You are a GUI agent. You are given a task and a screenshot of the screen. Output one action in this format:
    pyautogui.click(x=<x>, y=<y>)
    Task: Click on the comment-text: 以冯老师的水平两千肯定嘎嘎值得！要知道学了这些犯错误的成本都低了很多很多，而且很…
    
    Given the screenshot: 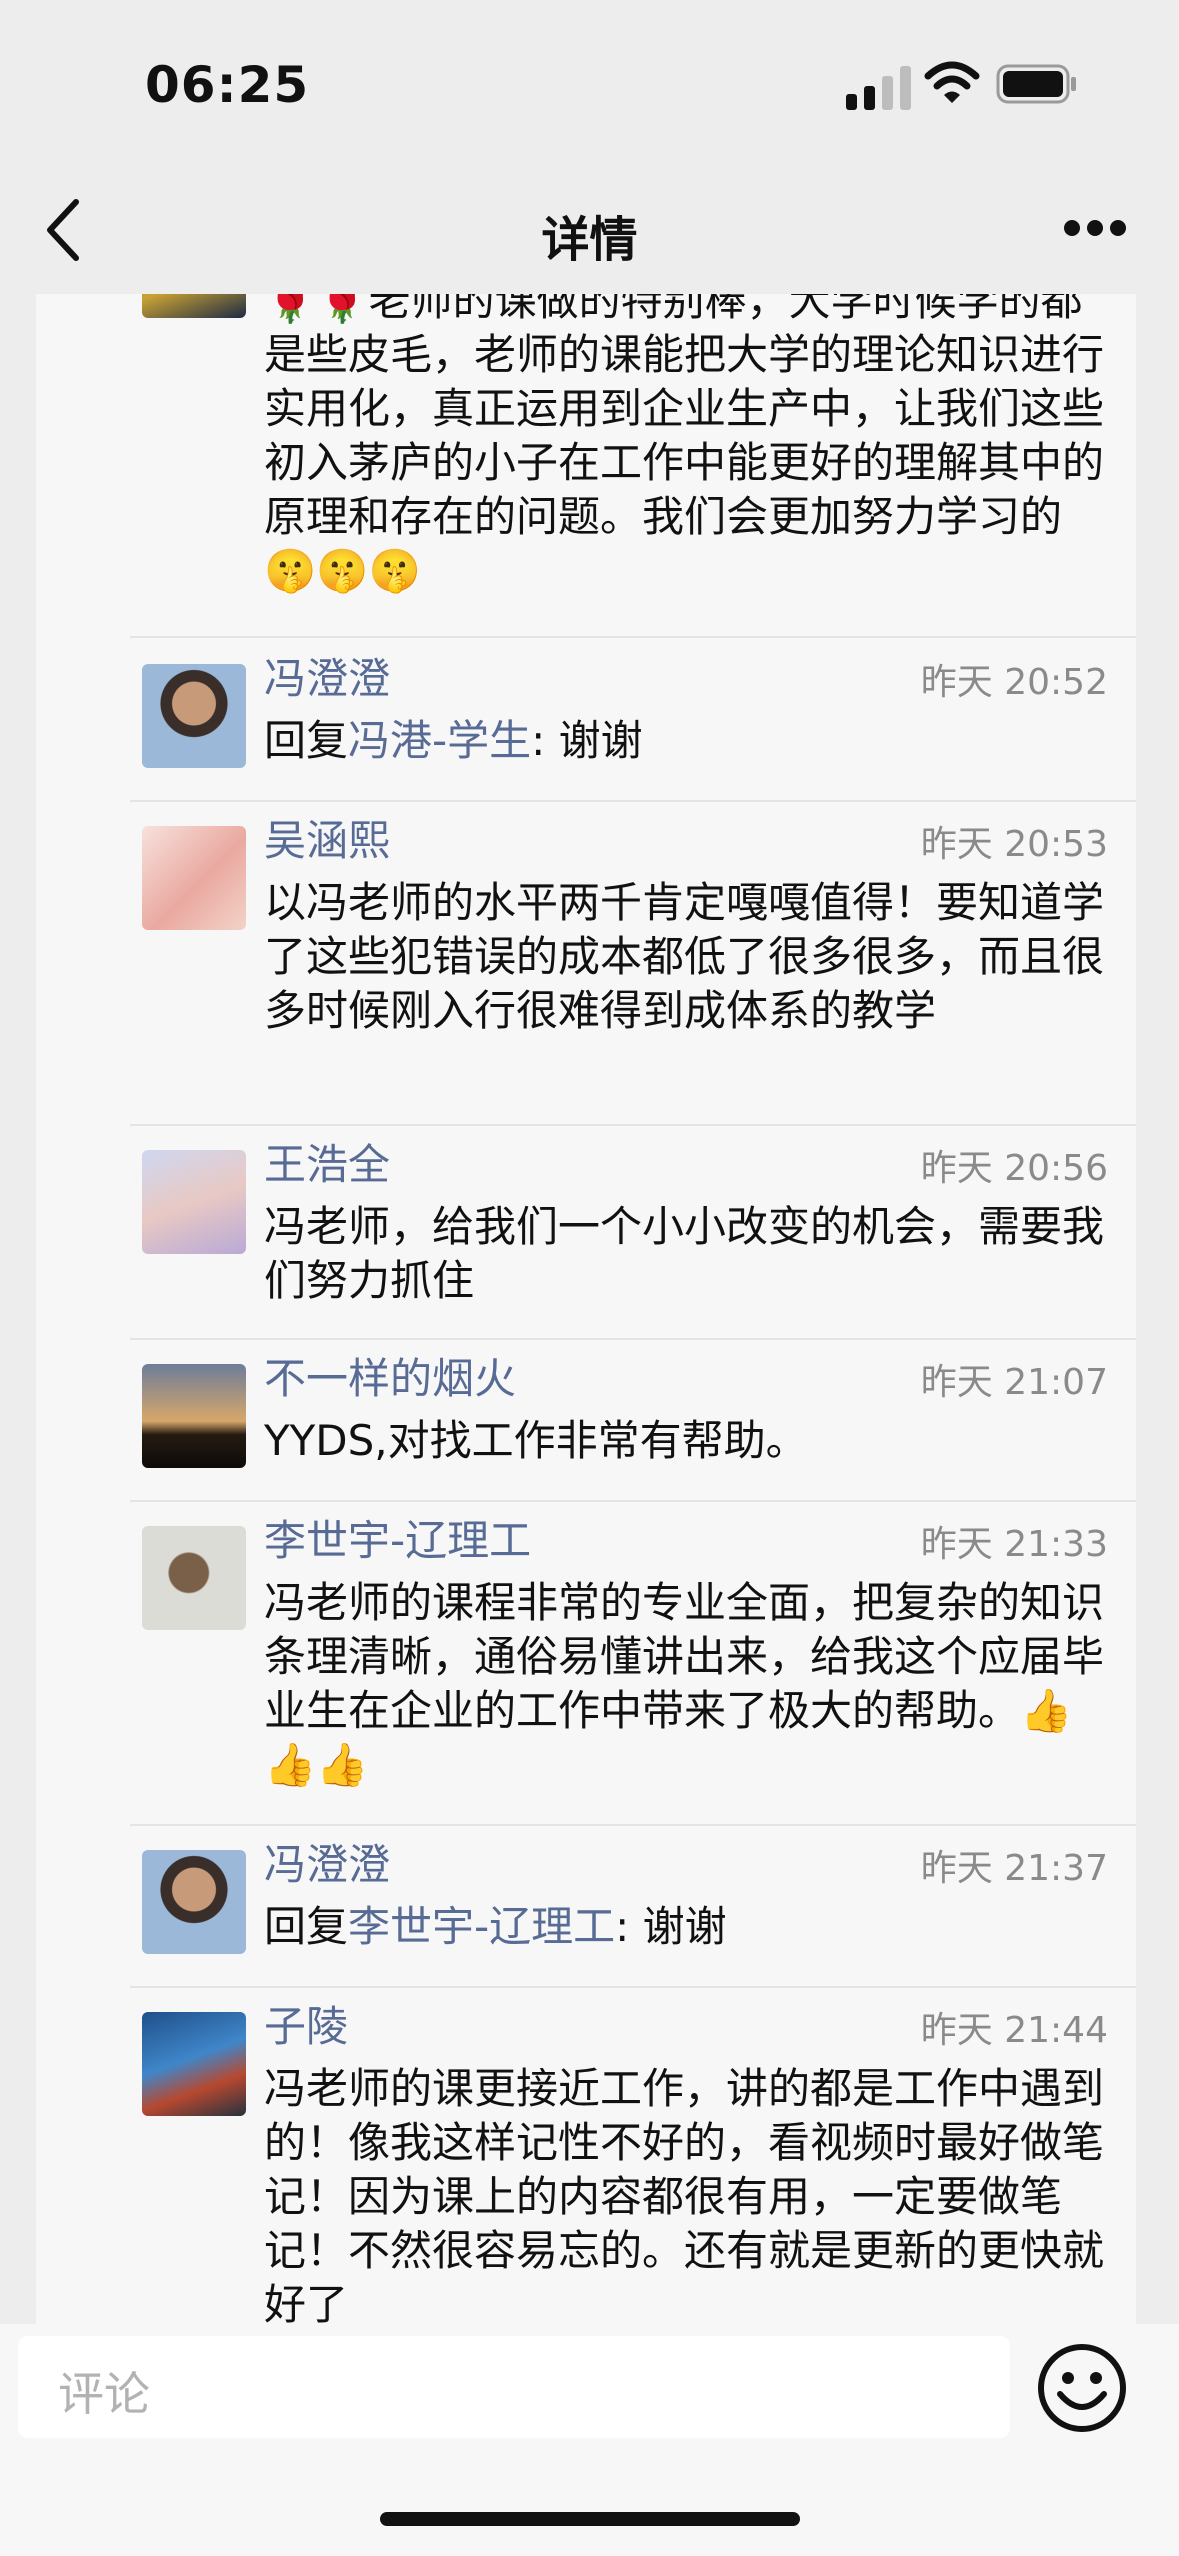 What is the action you would take?
    pyautogui.click(x=684, y=956)
    